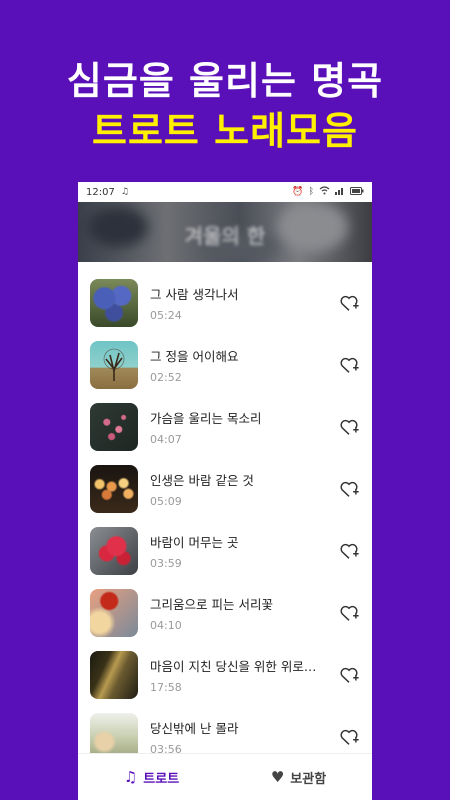  Describe the element at coordinates (166, 439) in the screenshot. I see `song-duration: 04:07` at that location.